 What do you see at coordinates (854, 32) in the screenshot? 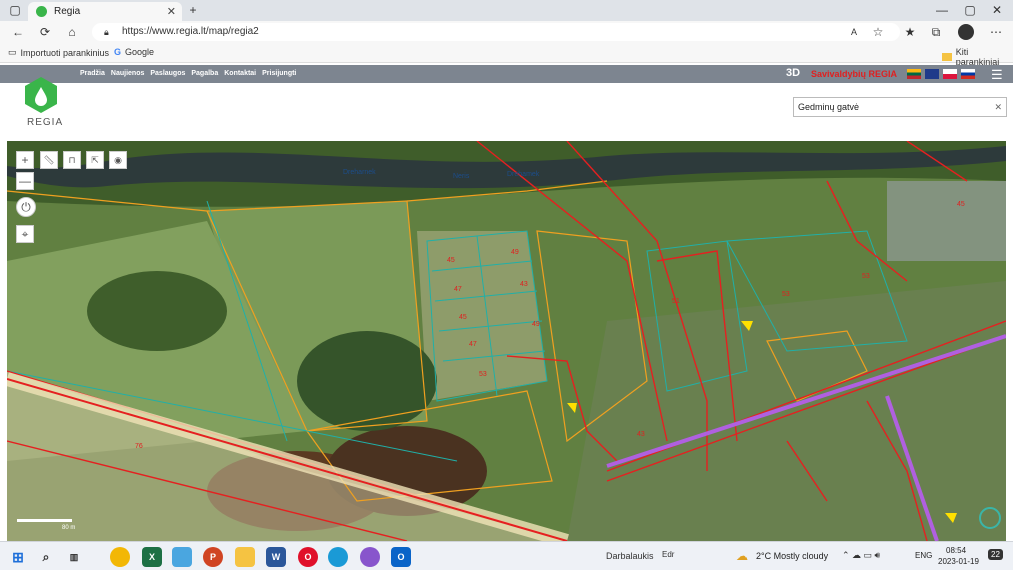
I see `read-aloud-icon: A` at bounding box center [854, 32].